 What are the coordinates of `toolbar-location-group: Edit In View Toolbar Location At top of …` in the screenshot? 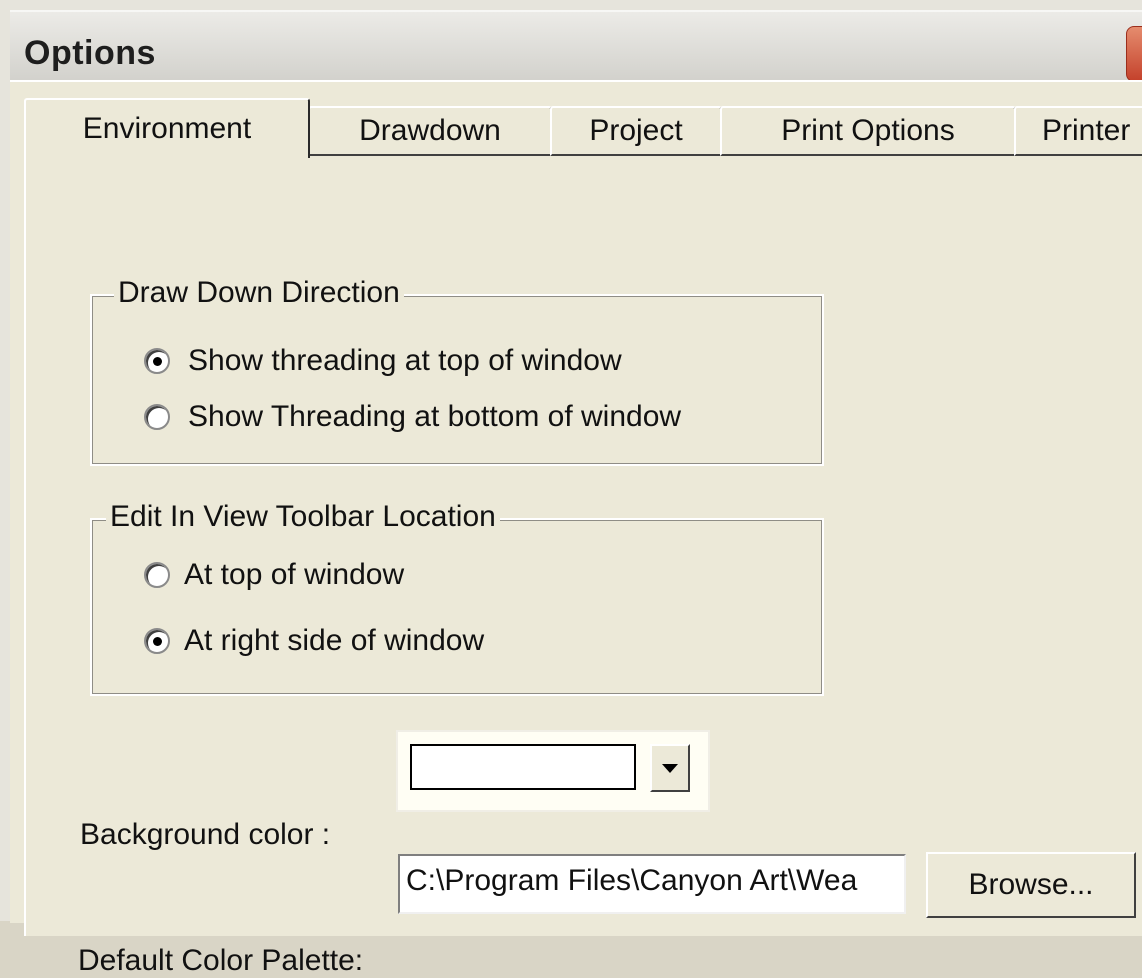 It's located at (457, 598).